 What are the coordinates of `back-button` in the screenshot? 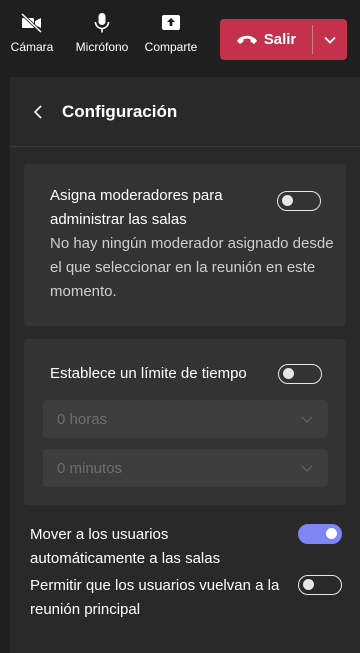 It's located at (46, 112).